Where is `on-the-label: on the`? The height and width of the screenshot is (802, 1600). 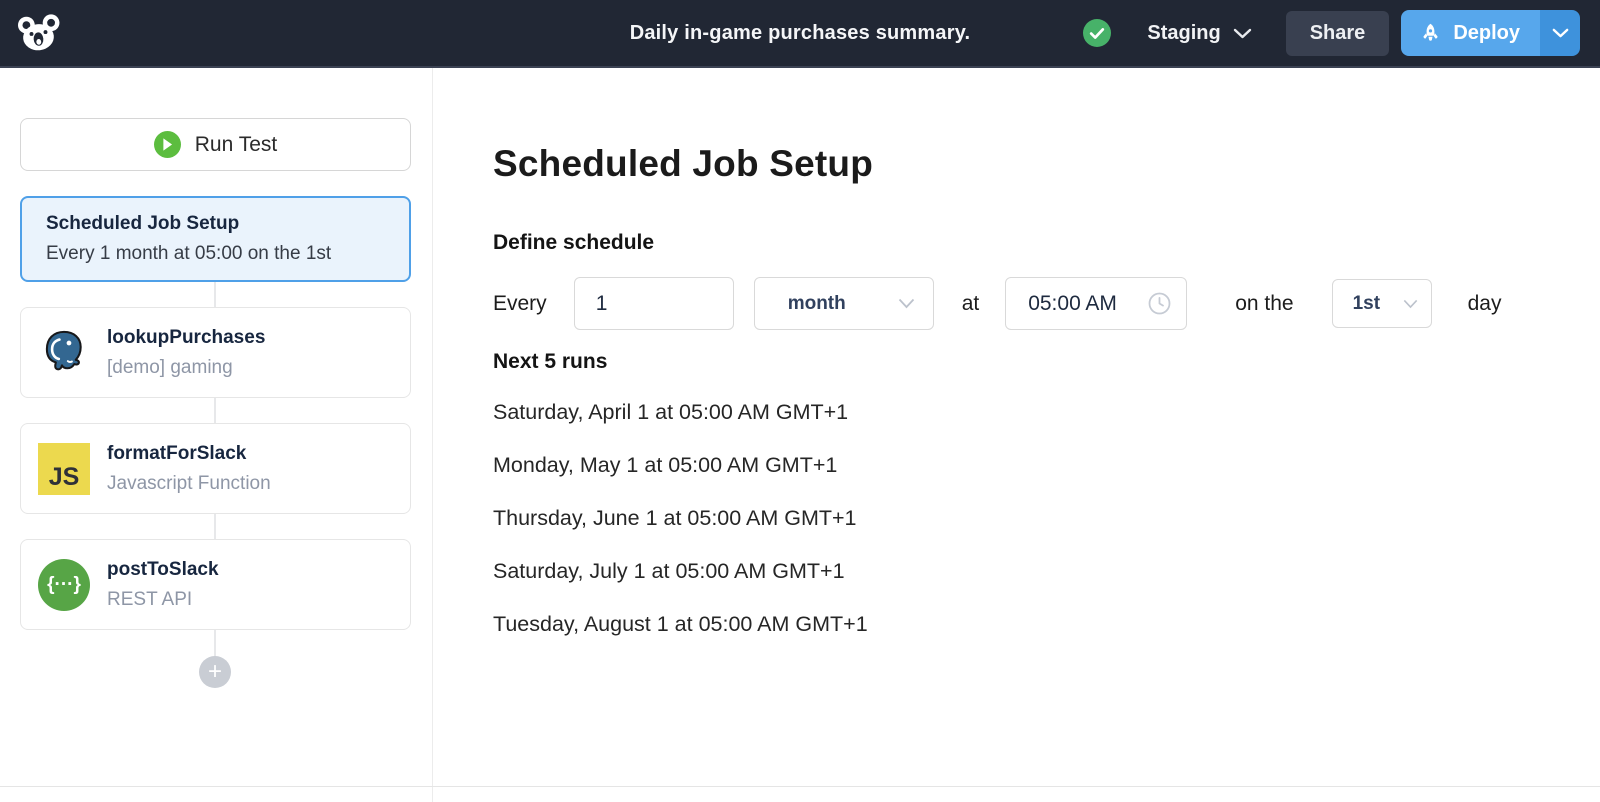 on-the-label: on the is located at coordinates (1264, 303).